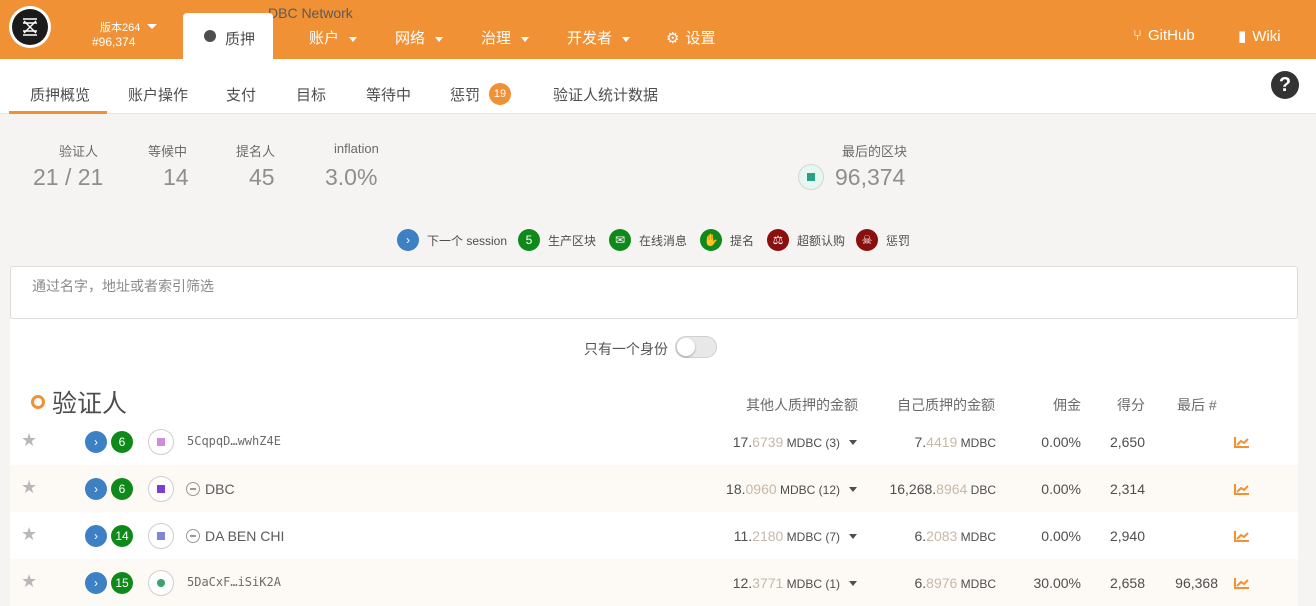  I want to click on validators-value: 21 / 21, so click(68, 177).